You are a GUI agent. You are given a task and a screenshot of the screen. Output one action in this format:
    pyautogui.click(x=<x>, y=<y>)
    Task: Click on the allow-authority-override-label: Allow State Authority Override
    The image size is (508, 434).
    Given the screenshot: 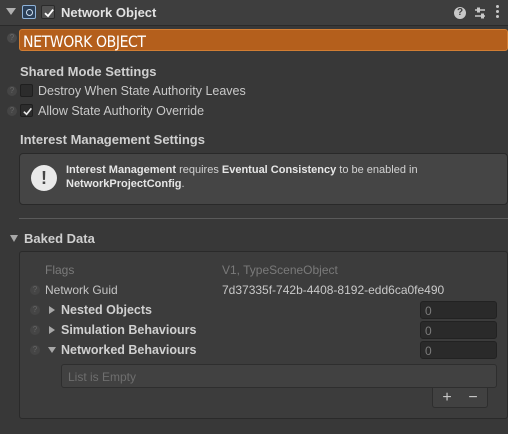 What is the action you would take?
    pyautogui.click(x=121, y=111)
    